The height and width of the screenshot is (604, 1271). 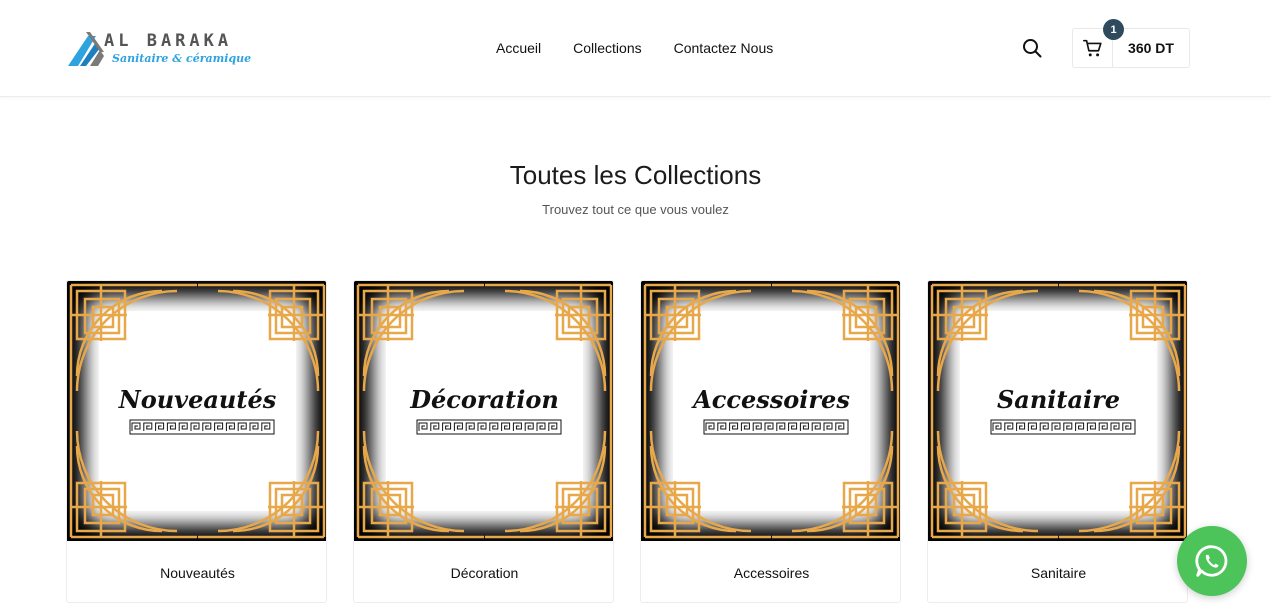 I want to click on collection-name: Nouveautés, so click(x=196, y=573).